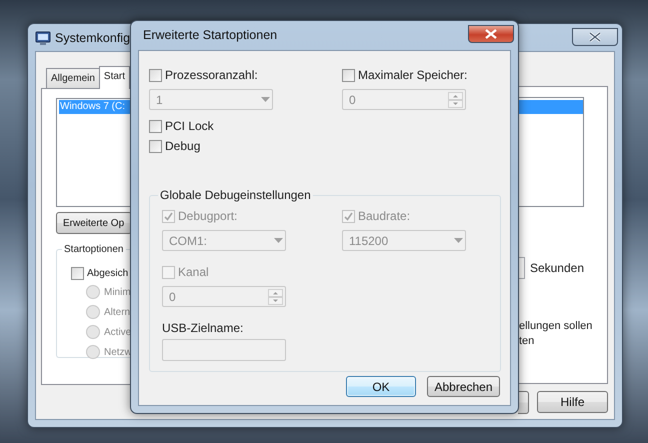  Describe the element at coordinates (557, 268) in the screenshot. I see `unit-label: Sekunden` at that location.